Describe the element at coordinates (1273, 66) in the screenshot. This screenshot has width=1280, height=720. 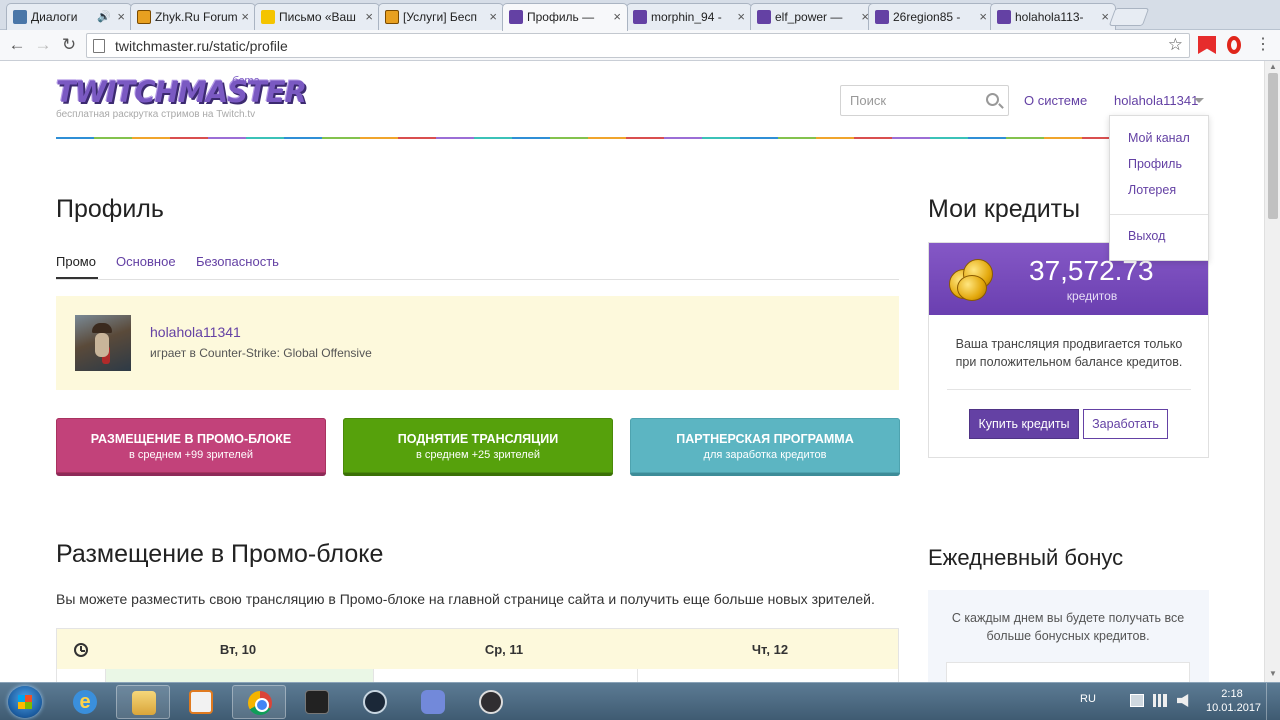
I see `scroll-up-icon: ▲` at that location.